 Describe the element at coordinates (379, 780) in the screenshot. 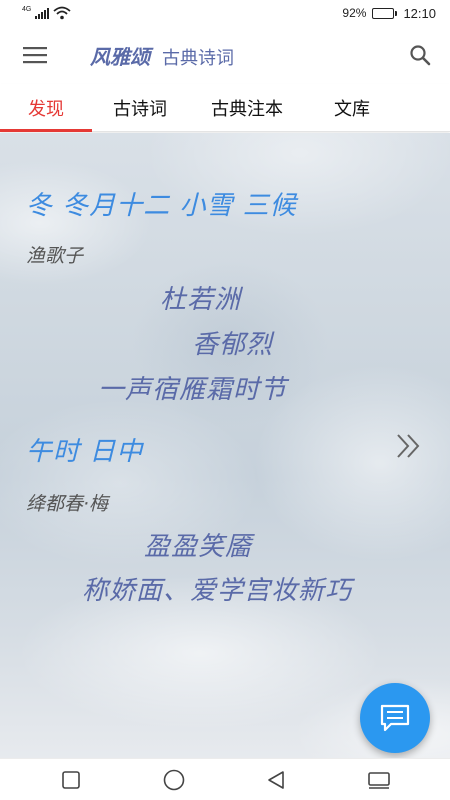

I see `notification-shade-icon` at that location.